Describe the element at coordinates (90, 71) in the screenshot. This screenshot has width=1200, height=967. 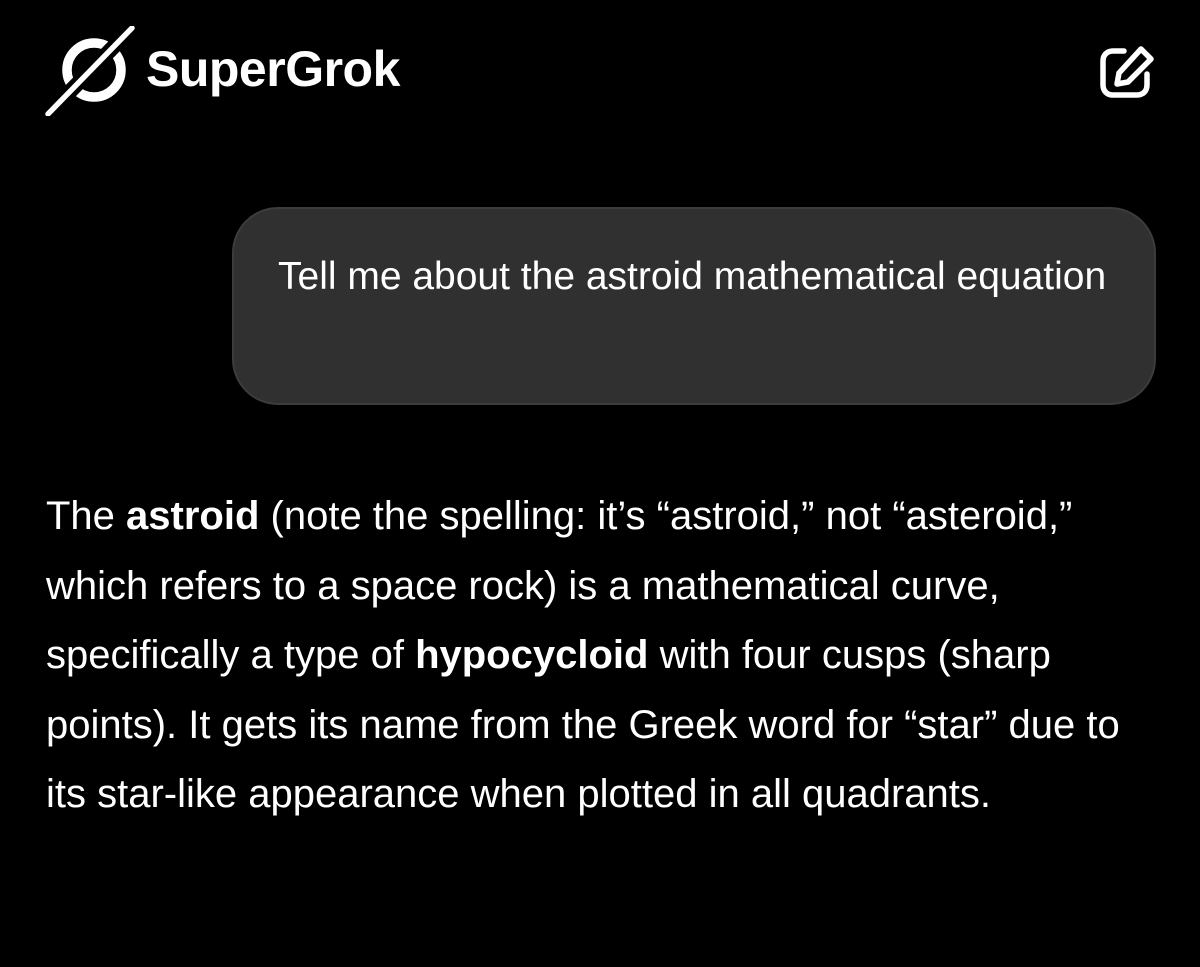
I see `grok-logo-icon` at that location.